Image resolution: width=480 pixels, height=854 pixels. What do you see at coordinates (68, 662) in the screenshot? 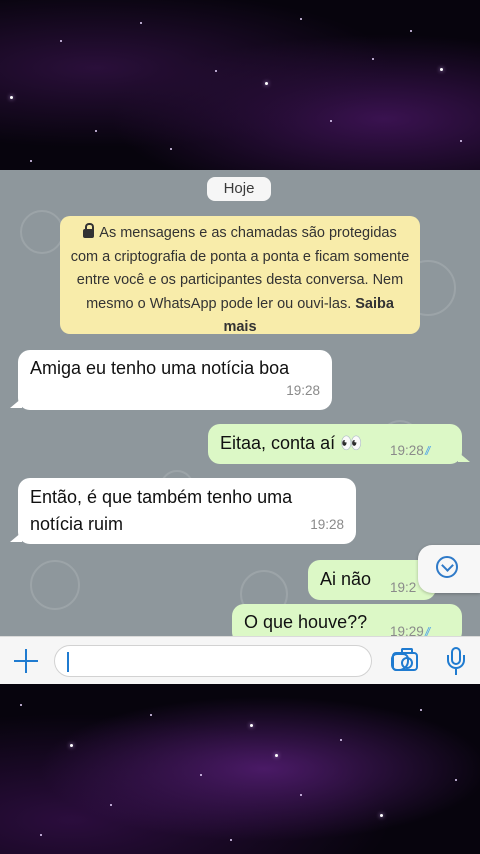
I see `text-caret` at bounding box center [68, 662].